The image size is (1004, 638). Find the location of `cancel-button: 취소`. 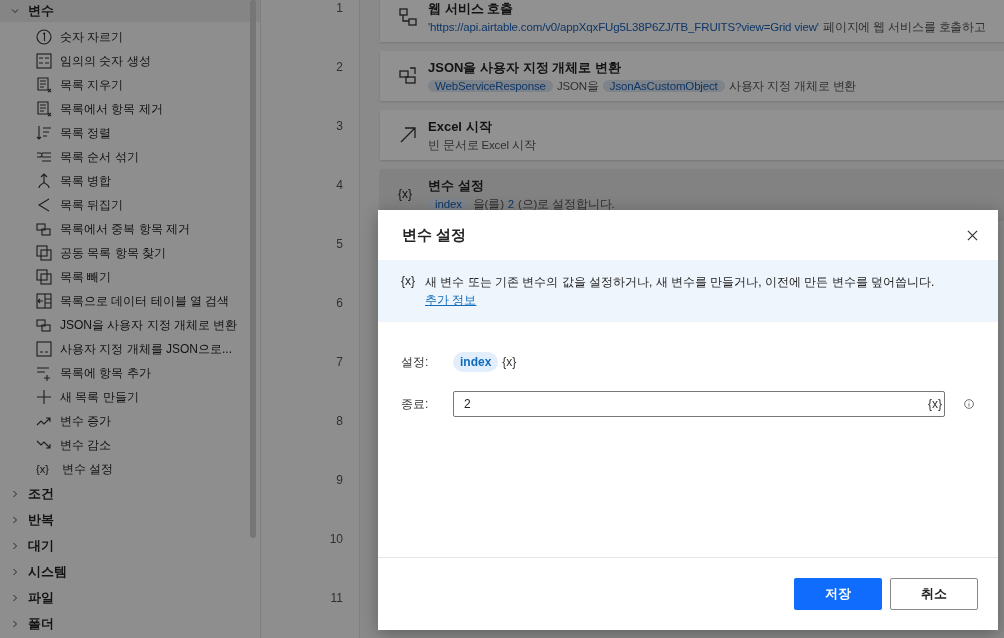

cancel-button: 취소 is located at coordinates (934, 594).